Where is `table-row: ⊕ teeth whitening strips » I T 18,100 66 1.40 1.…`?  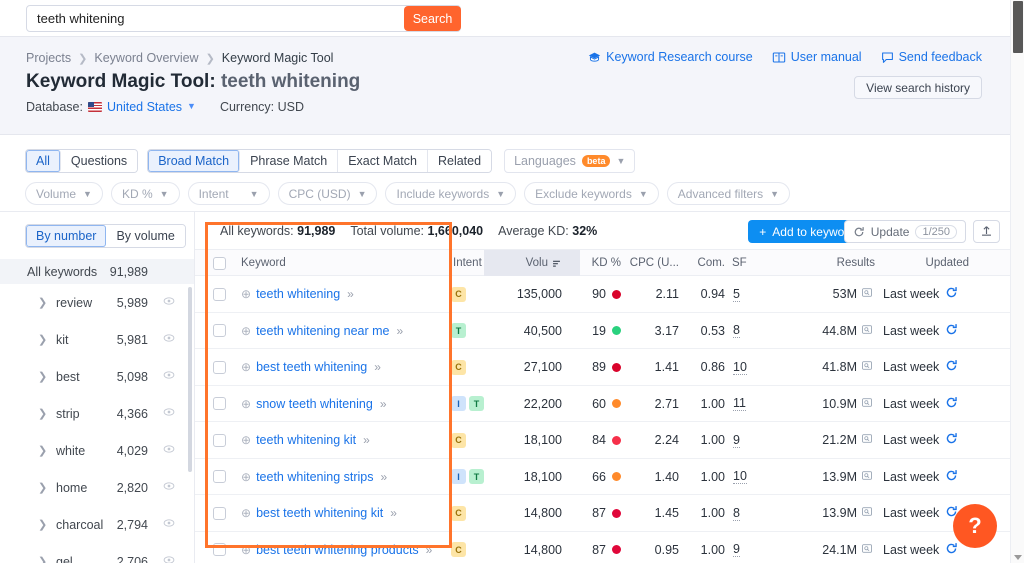 table-row: ⊕ teeth whitening strips » I T 18,100 66 1.40 1.… is located at coordinates (602, 477).